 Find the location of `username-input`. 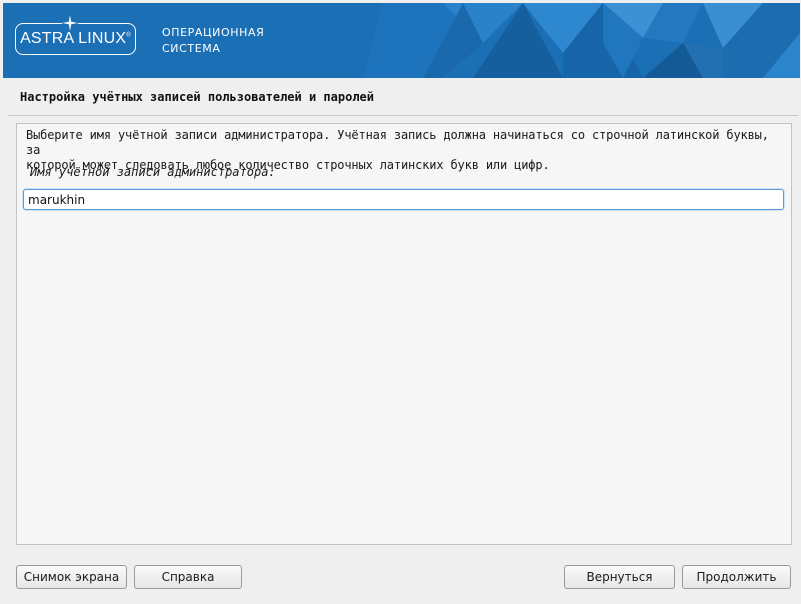

username-input is located at coordinates (403, 199).